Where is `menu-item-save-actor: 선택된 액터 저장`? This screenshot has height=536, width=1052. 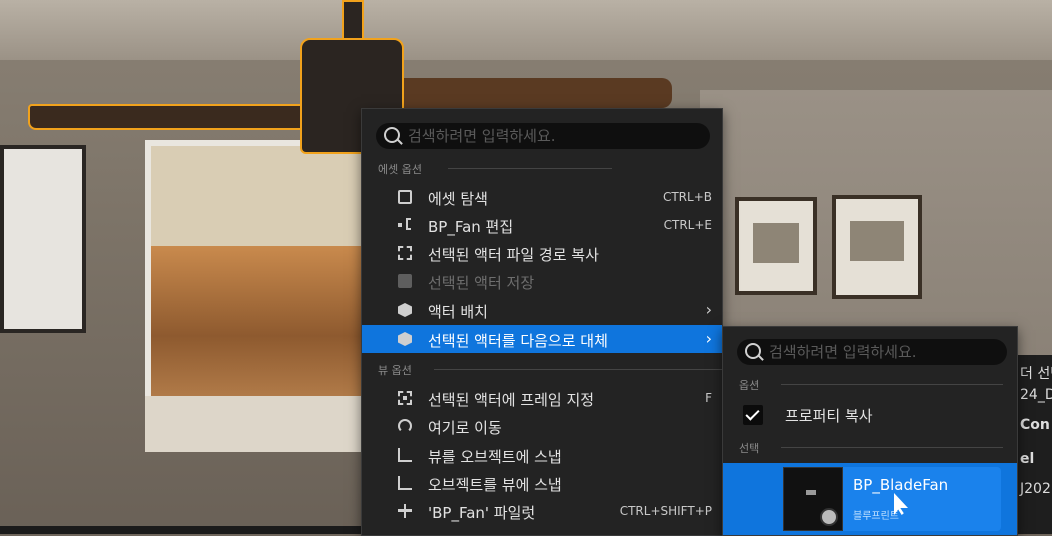 menu-item-save-actor: 선택된 액터 저장 is located at coordinates (542, 281).